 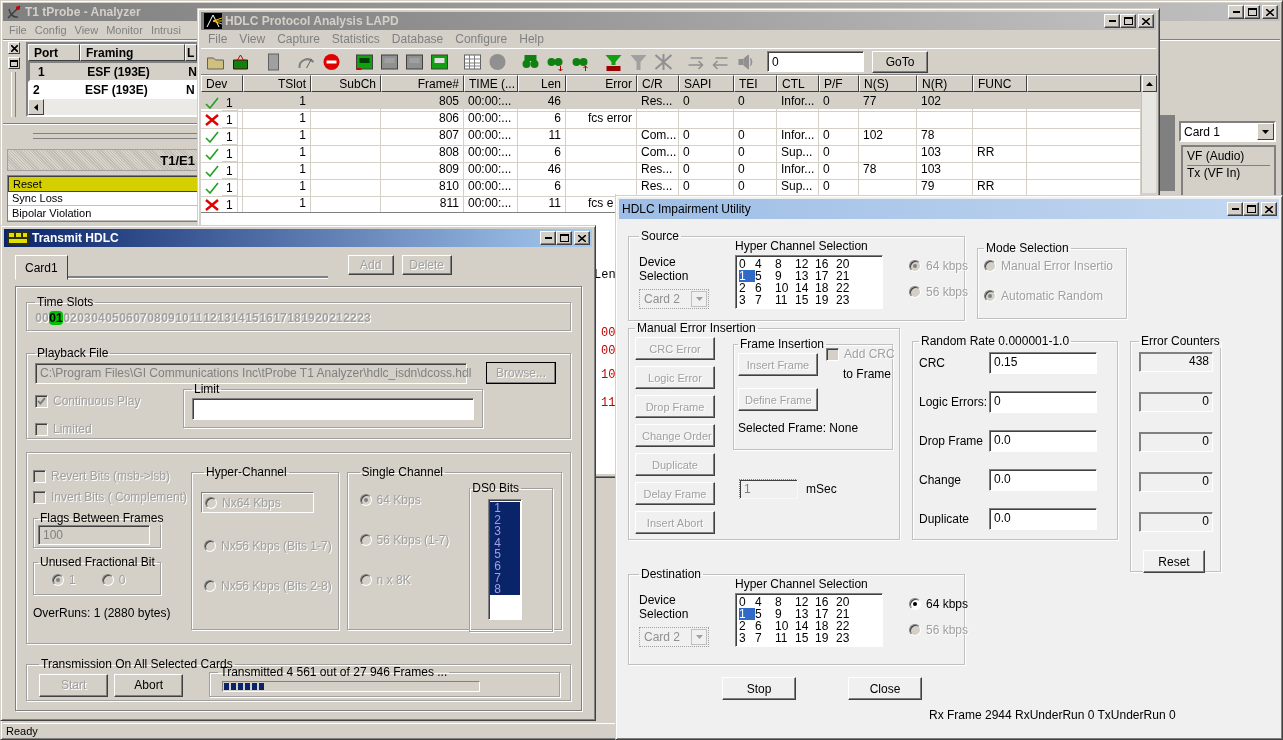 I want to click on table-row: 2 ESF (193E) N, so click(x=113, y=90).